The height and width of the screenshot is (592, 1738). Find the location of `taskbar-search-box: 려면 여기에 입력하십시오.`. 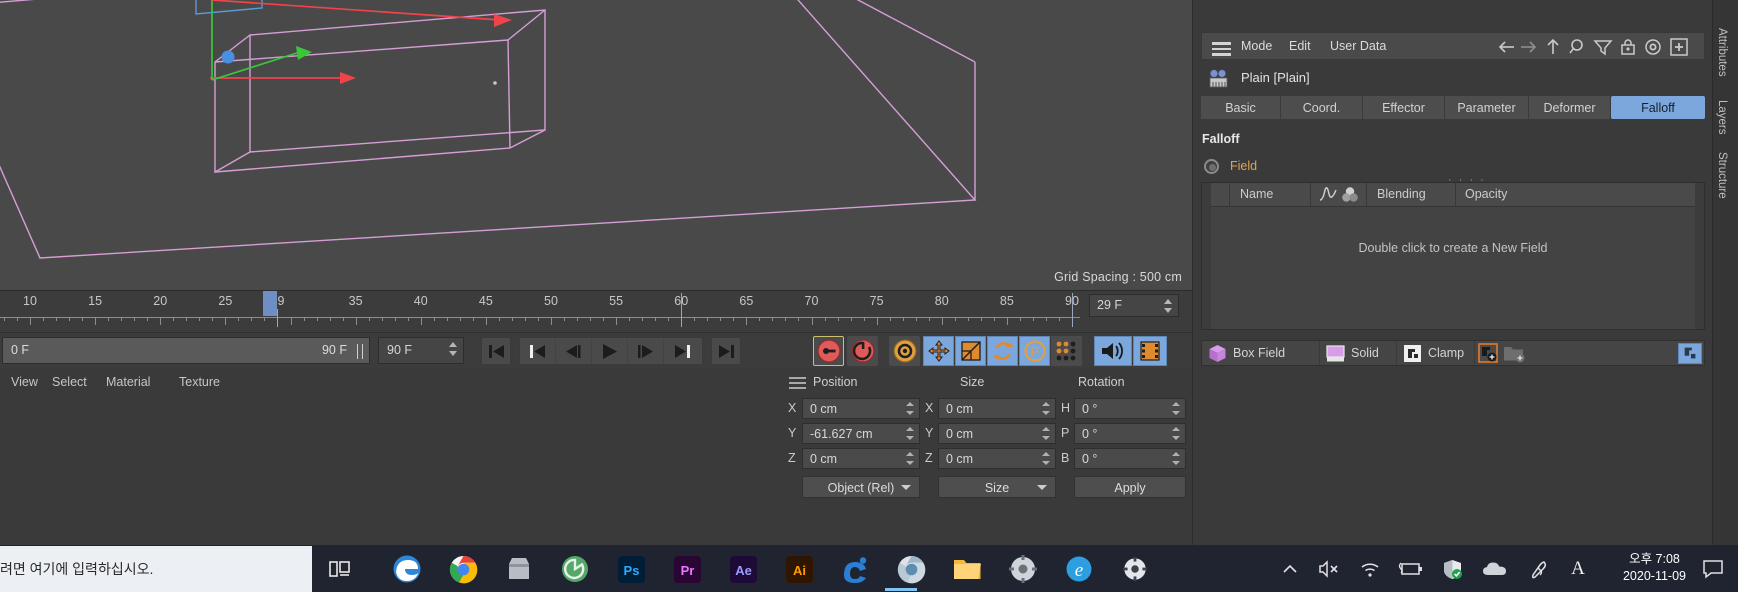

taskbar-search-box: 려면 여기에 입력하십시오. is located at coordinates (156, 569).